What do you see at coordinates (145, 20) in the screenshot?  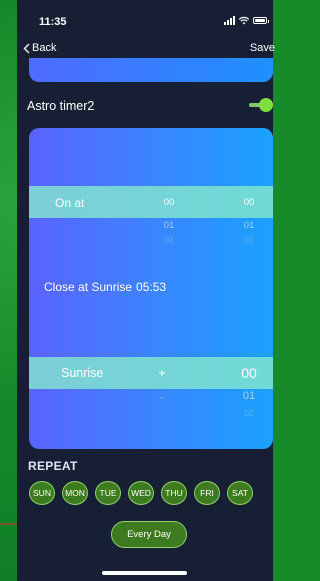 I see `status-bar: 11:35` at bounding box center [145, 20].